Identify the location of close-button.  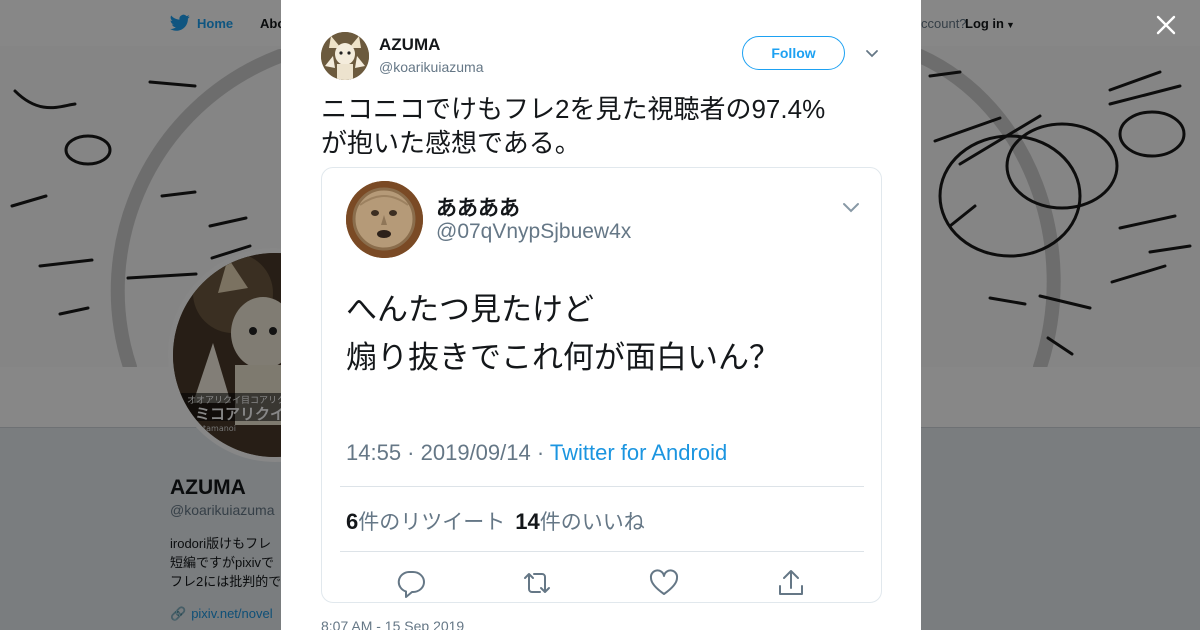
(1166, 25).